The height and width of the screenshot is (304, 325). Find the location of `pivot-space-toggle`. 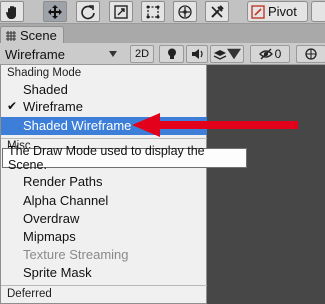

pivot-space-toggle is located at coordinates (318, 11).